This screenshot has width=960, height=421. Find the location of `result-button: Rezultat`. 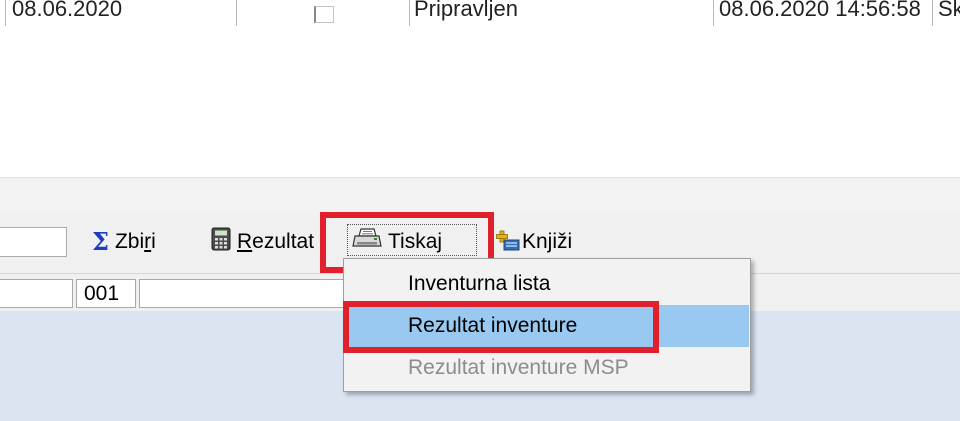

result-button: Rezultat is located at coordinates (262, 242).